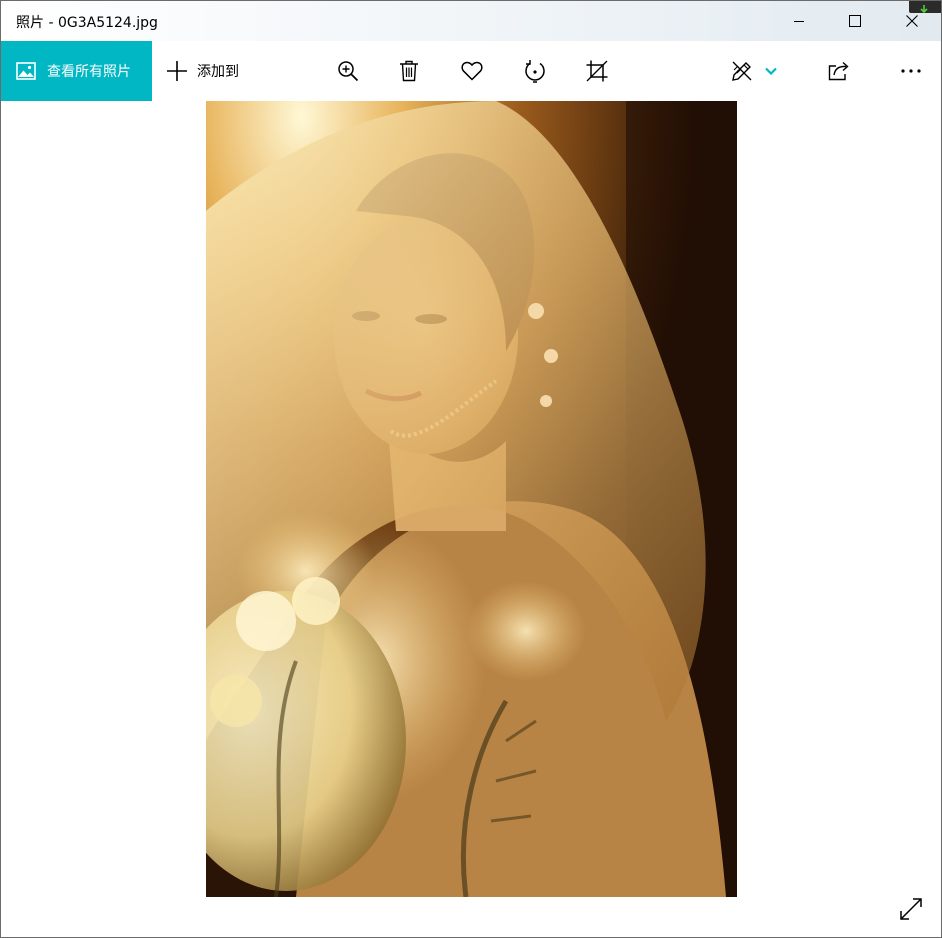 The height and width of the screenshot is (938, 942). I want to click on zoom-button, so click(348, 71).